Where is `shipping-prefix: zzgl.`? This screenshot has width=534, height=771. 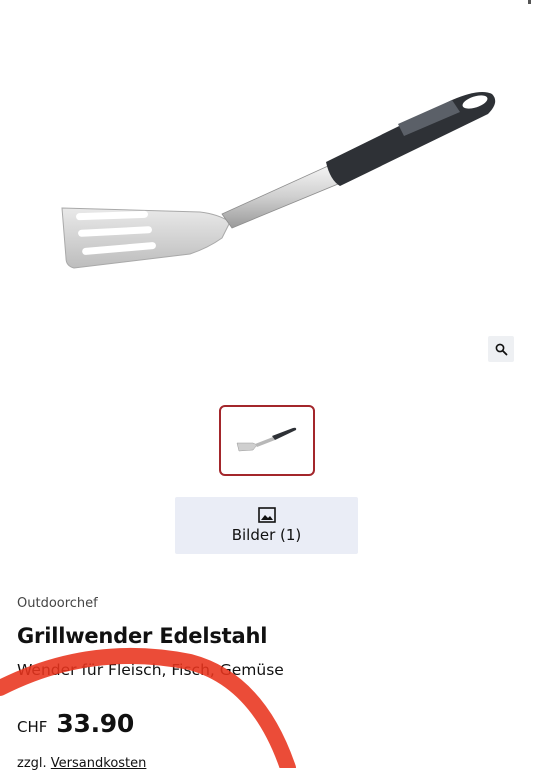
shipping-prefix: zzgl. is located at coordinates (32, 763).